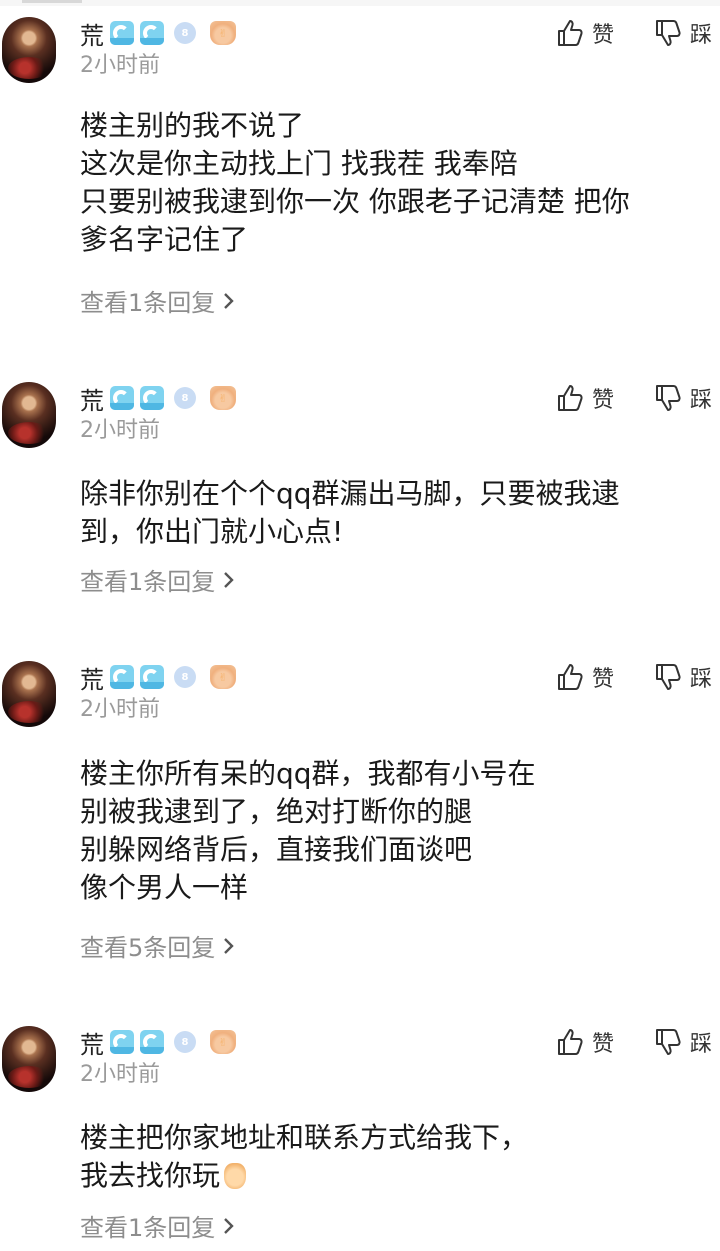  Describe the element at coordinates (212, 531) in the screenshot. I see `comment-line: 到，你出门就小心点!` at that location.